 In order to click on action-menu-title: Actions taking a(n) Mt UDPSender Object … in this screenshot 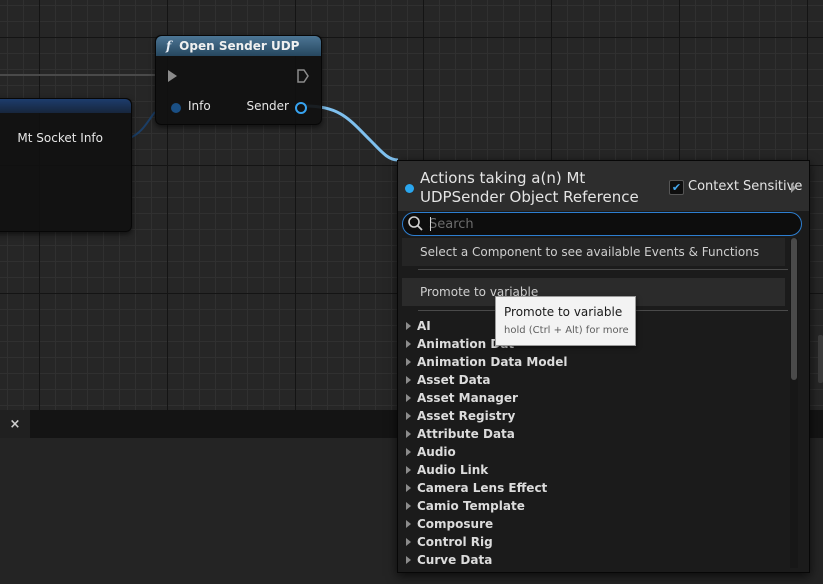, I will do `click(529, 187)`.